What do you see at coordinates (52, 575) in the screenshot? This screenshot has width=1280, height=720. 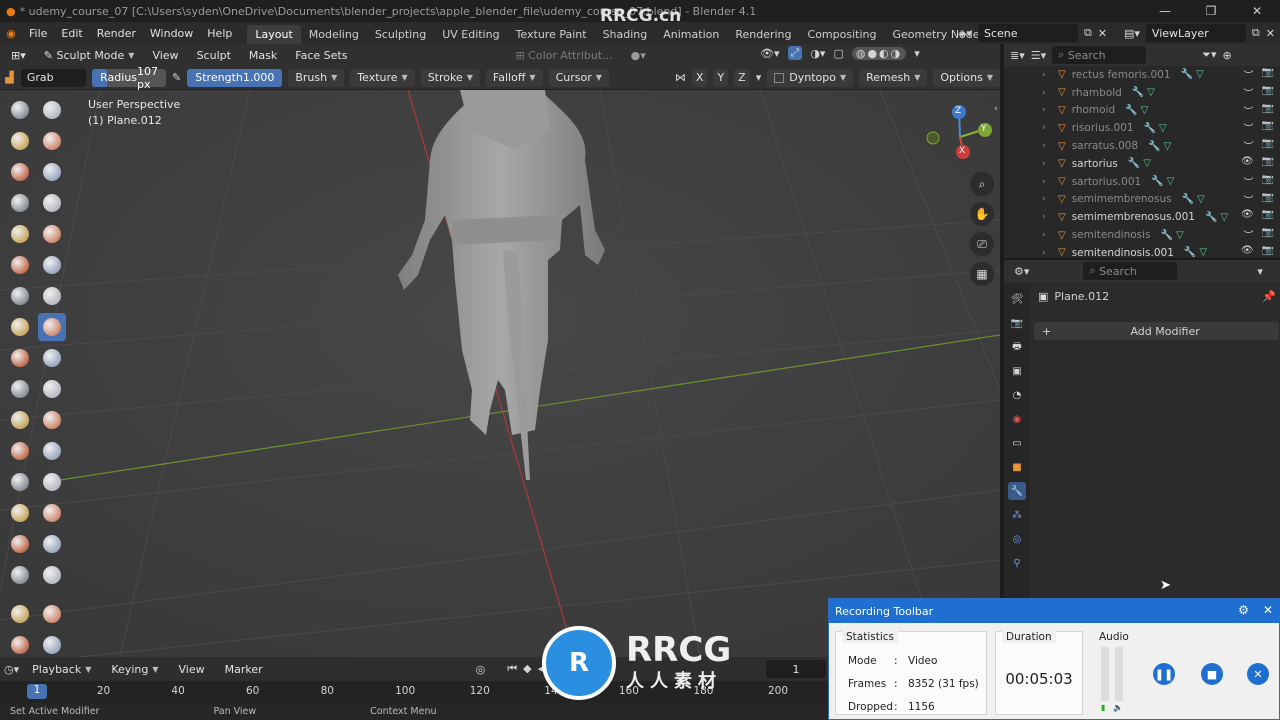 I see `smear-tool-icon` at bounding box center [52, 575].